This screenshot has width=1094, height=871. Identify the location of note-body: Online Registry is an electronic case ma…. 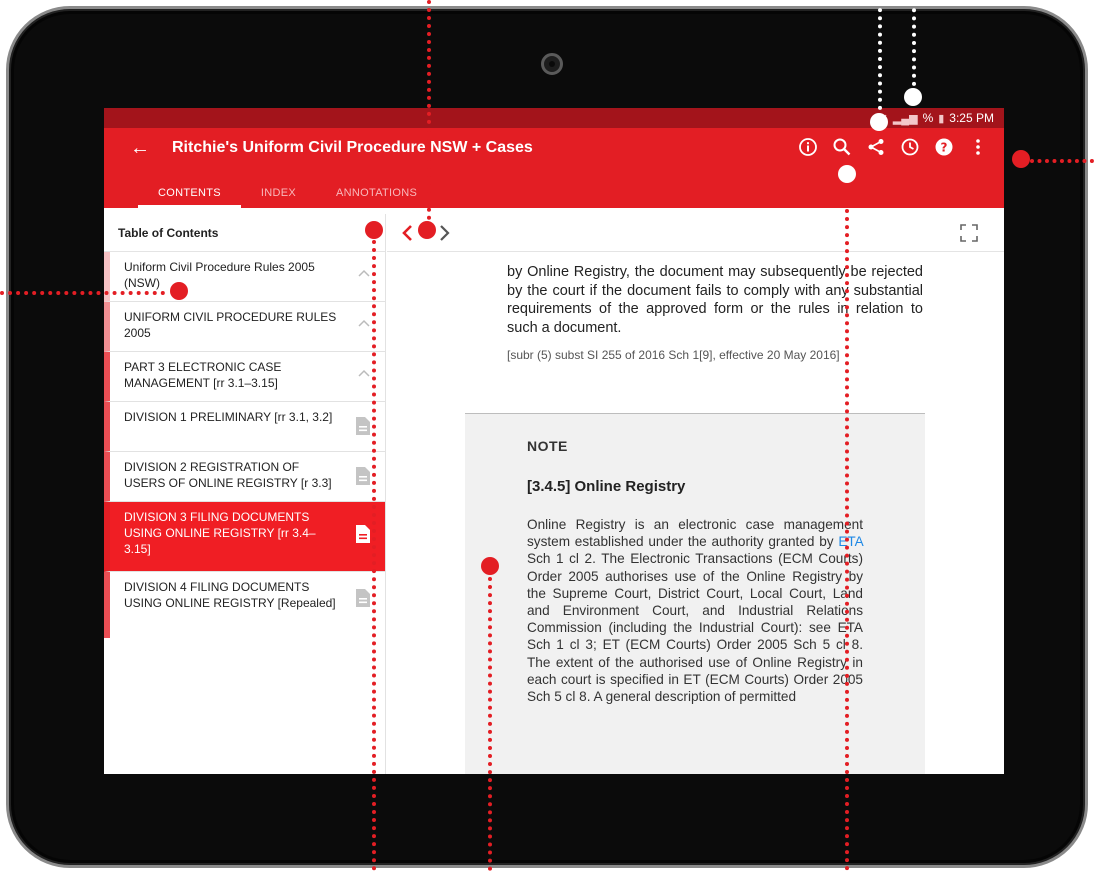
(695, 610).